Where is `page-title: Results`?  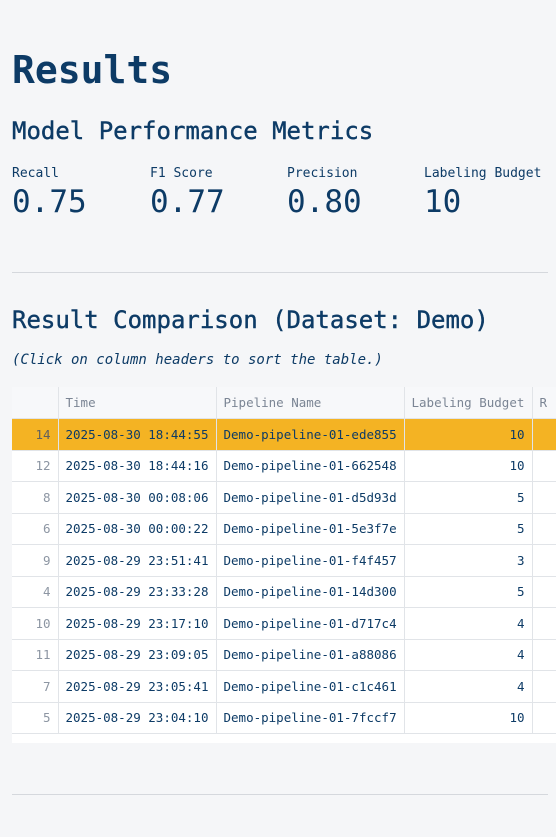
page-title: Results is located at coordinates (92, 70).